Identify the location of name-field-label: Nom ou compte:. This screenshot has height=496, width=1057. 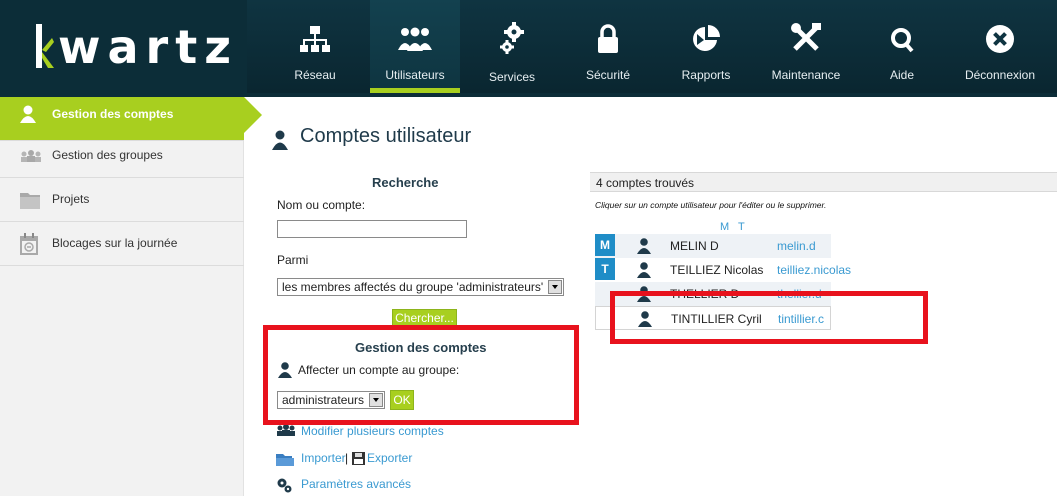
(321, 205).